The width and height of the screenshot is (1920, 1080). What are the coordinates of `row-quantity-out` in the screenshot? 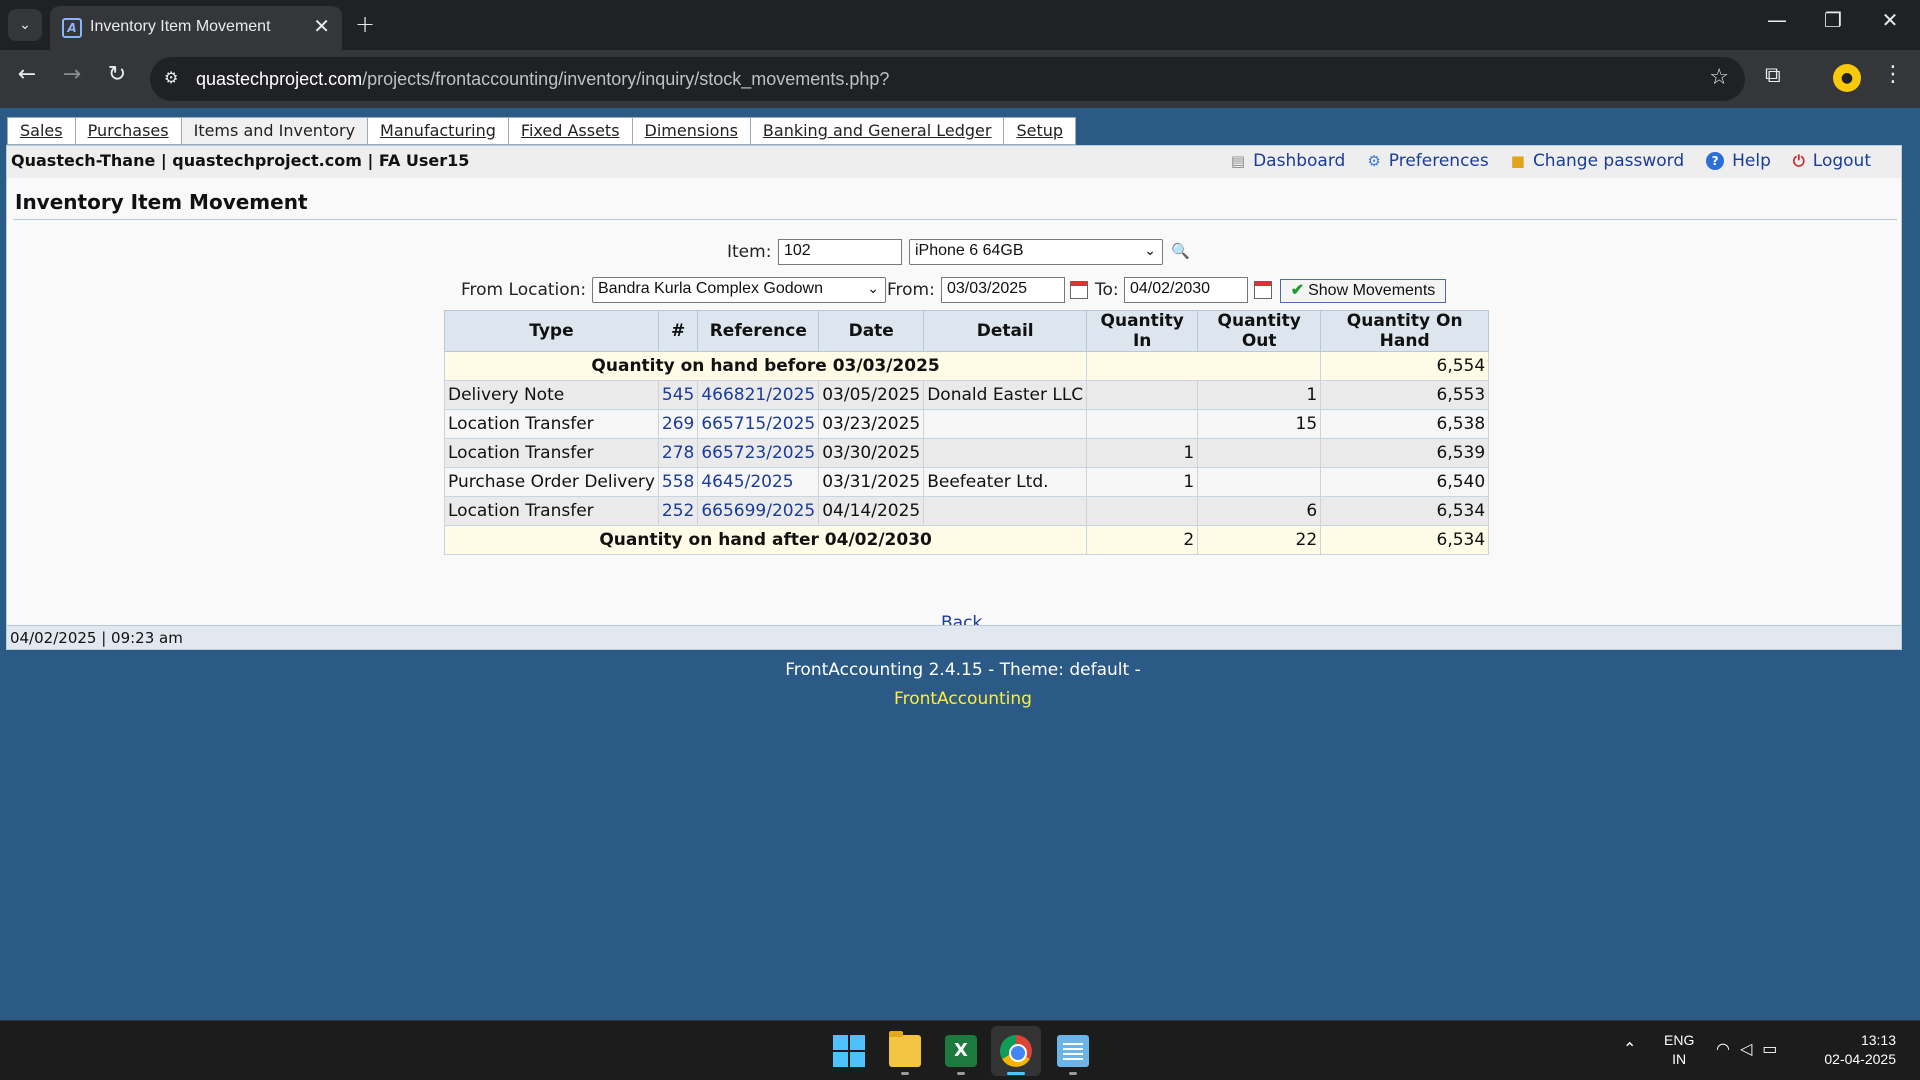 It's located at (1259, 453).